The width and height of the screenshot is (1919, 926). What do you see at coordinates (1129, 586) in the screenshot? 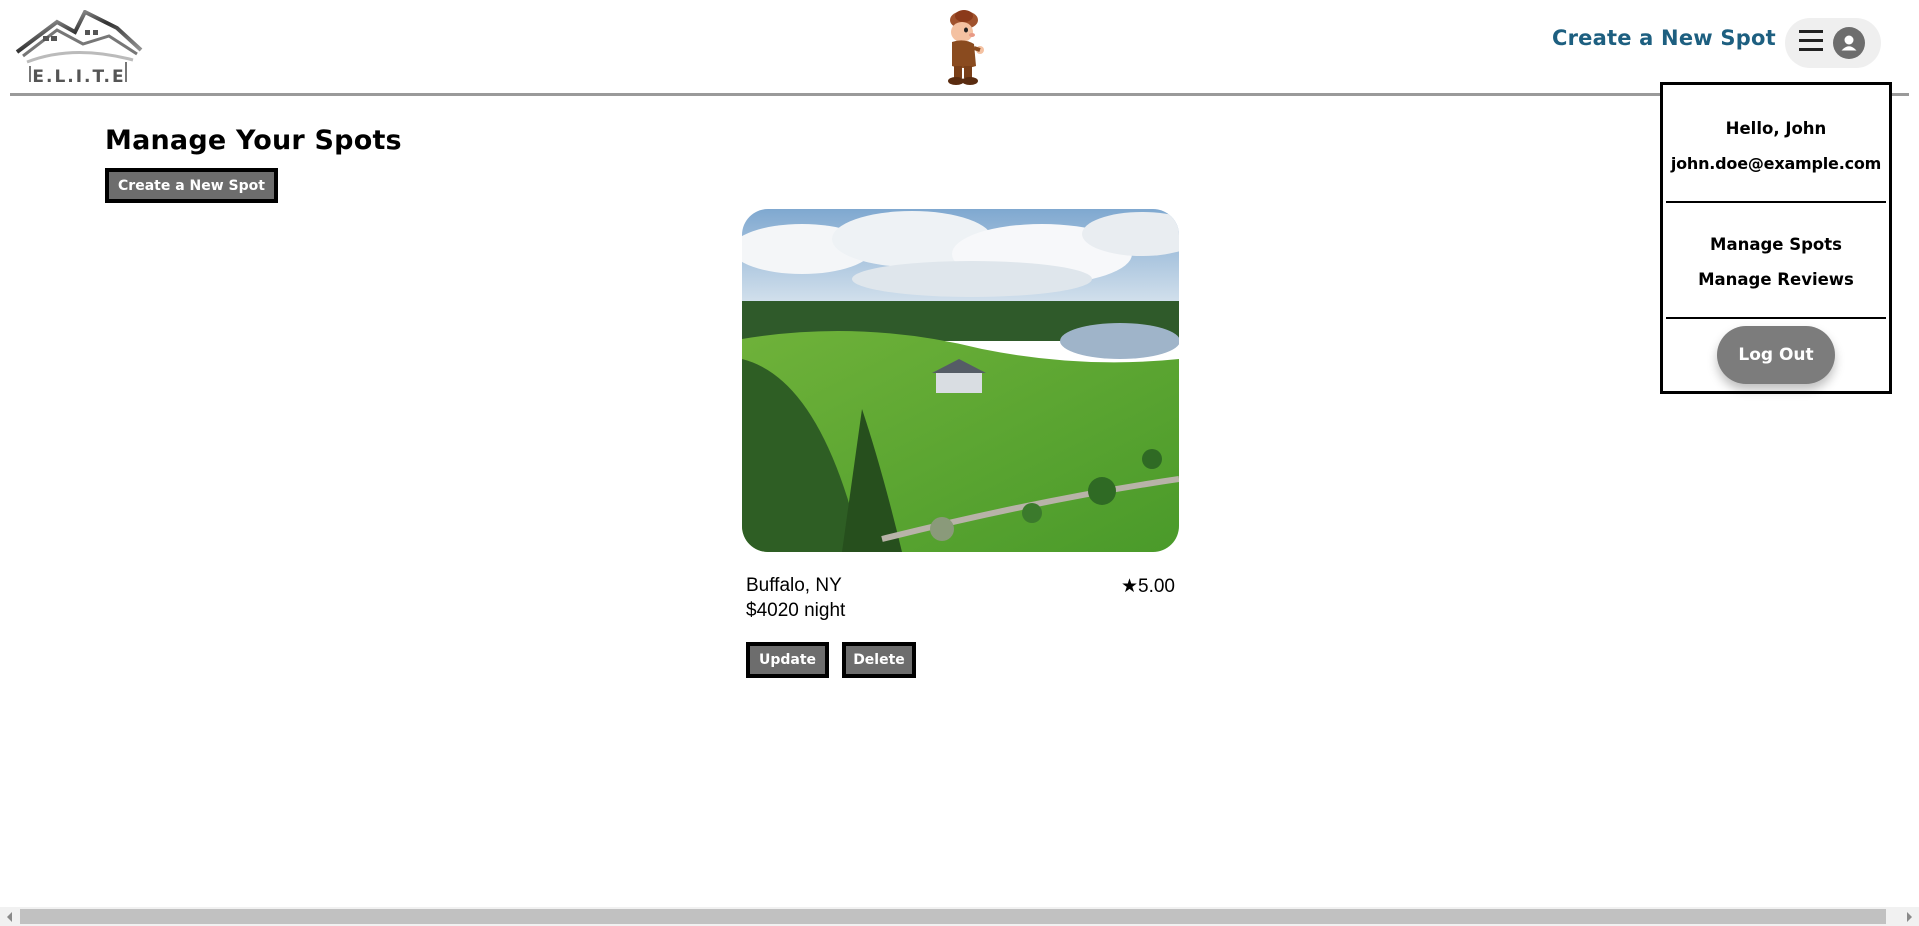
I see `star-icon: ★` at bounding box center [1129, 586].